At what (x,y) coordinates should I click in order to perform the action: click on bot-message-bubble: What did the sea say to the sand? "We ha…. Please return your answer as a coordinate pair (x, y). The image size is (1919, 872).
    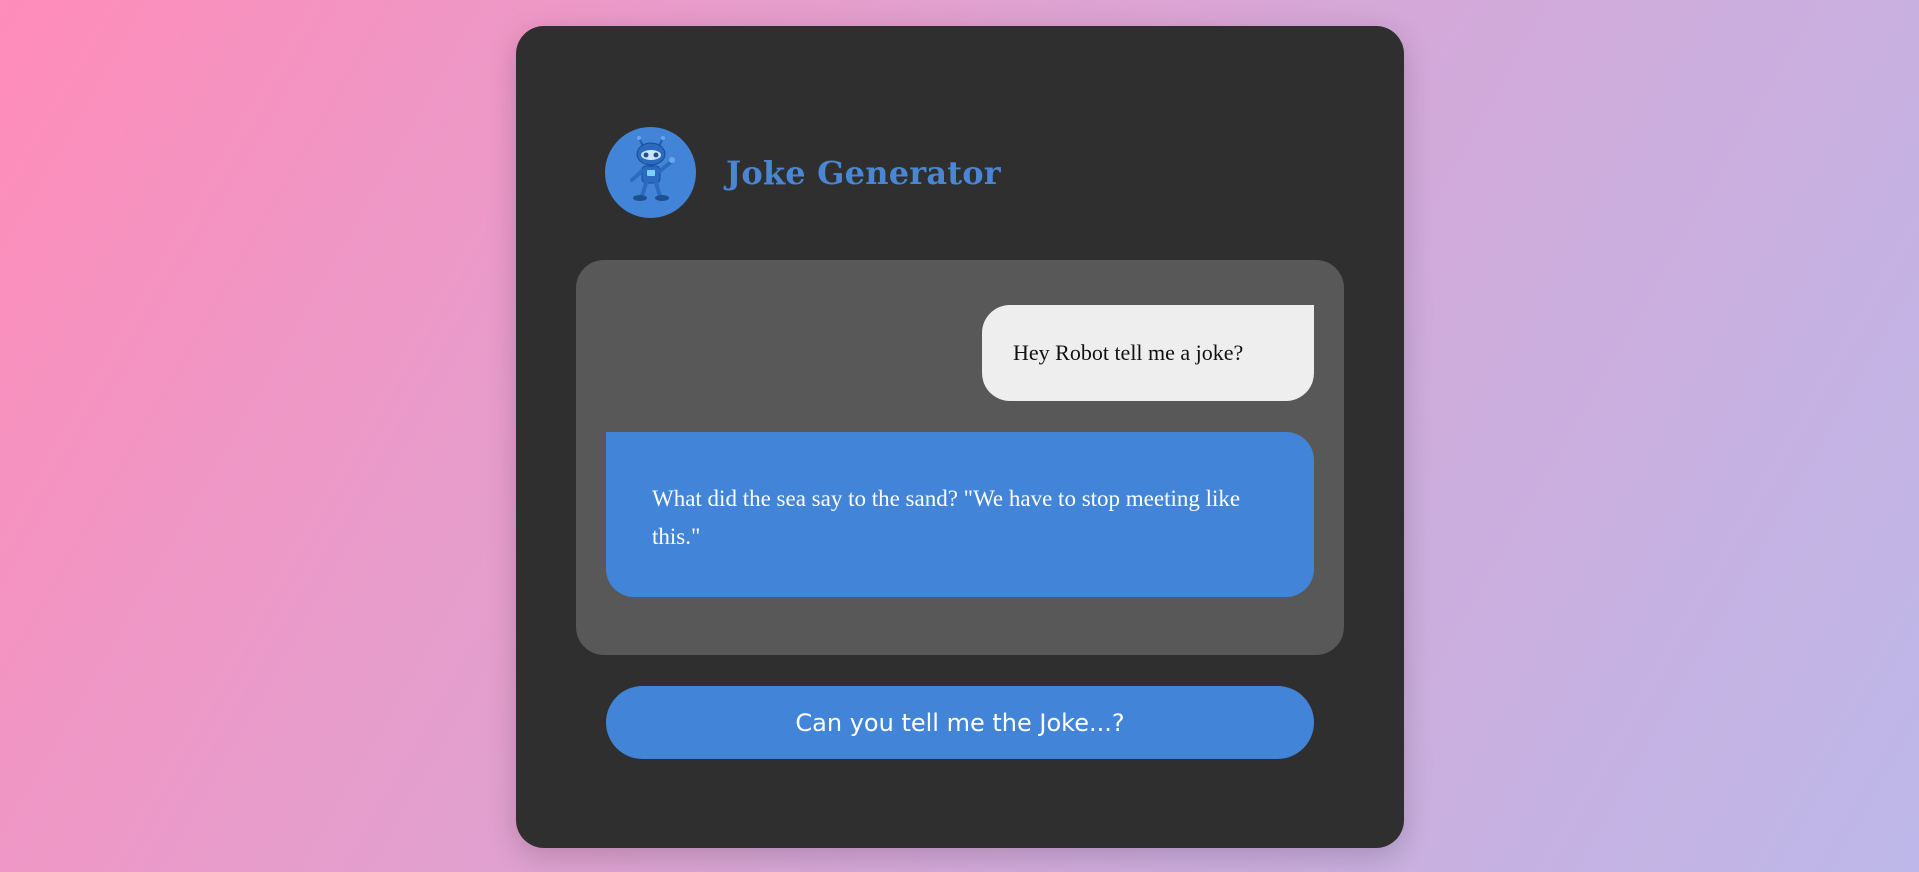
    Looking at the image, I should click on (960, 514).